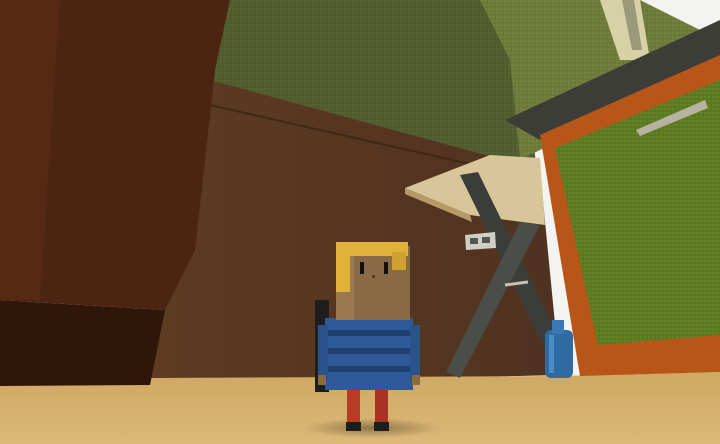  What do you see at coordinates (362, 268) in the screenshot?
I see `character-eye-left` at bounding box center [362, 268].